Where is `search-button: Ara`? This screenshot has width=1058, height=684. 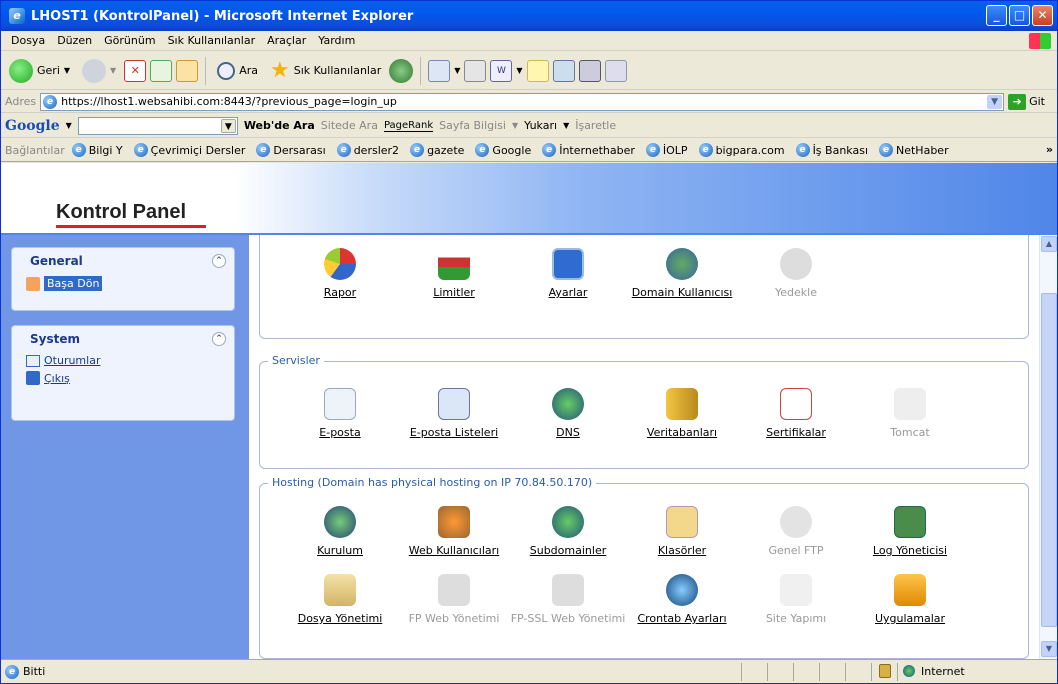 search-button: Ara is located at coordinates (237, 71).